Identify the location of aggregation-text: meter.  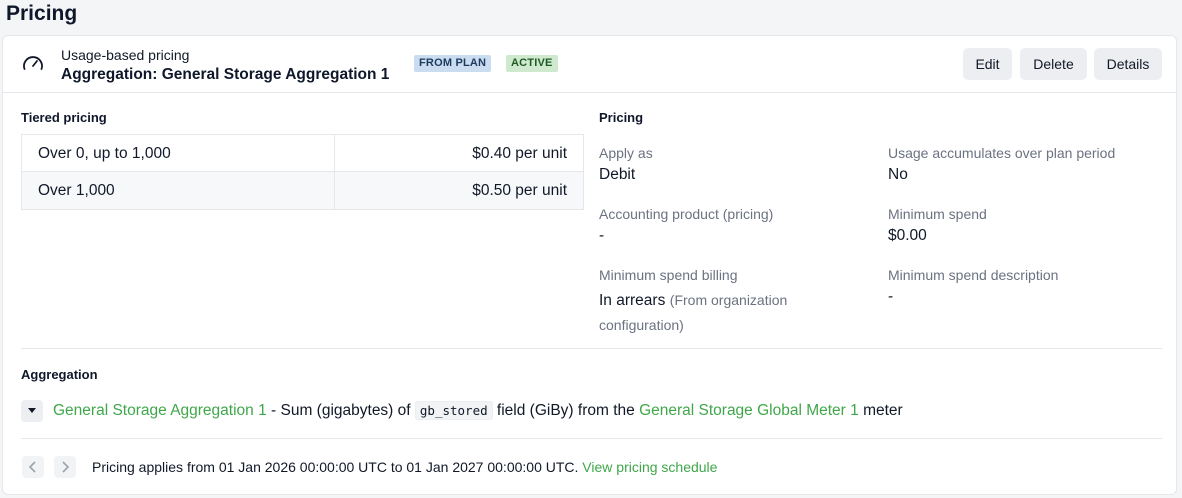
(880, 410).